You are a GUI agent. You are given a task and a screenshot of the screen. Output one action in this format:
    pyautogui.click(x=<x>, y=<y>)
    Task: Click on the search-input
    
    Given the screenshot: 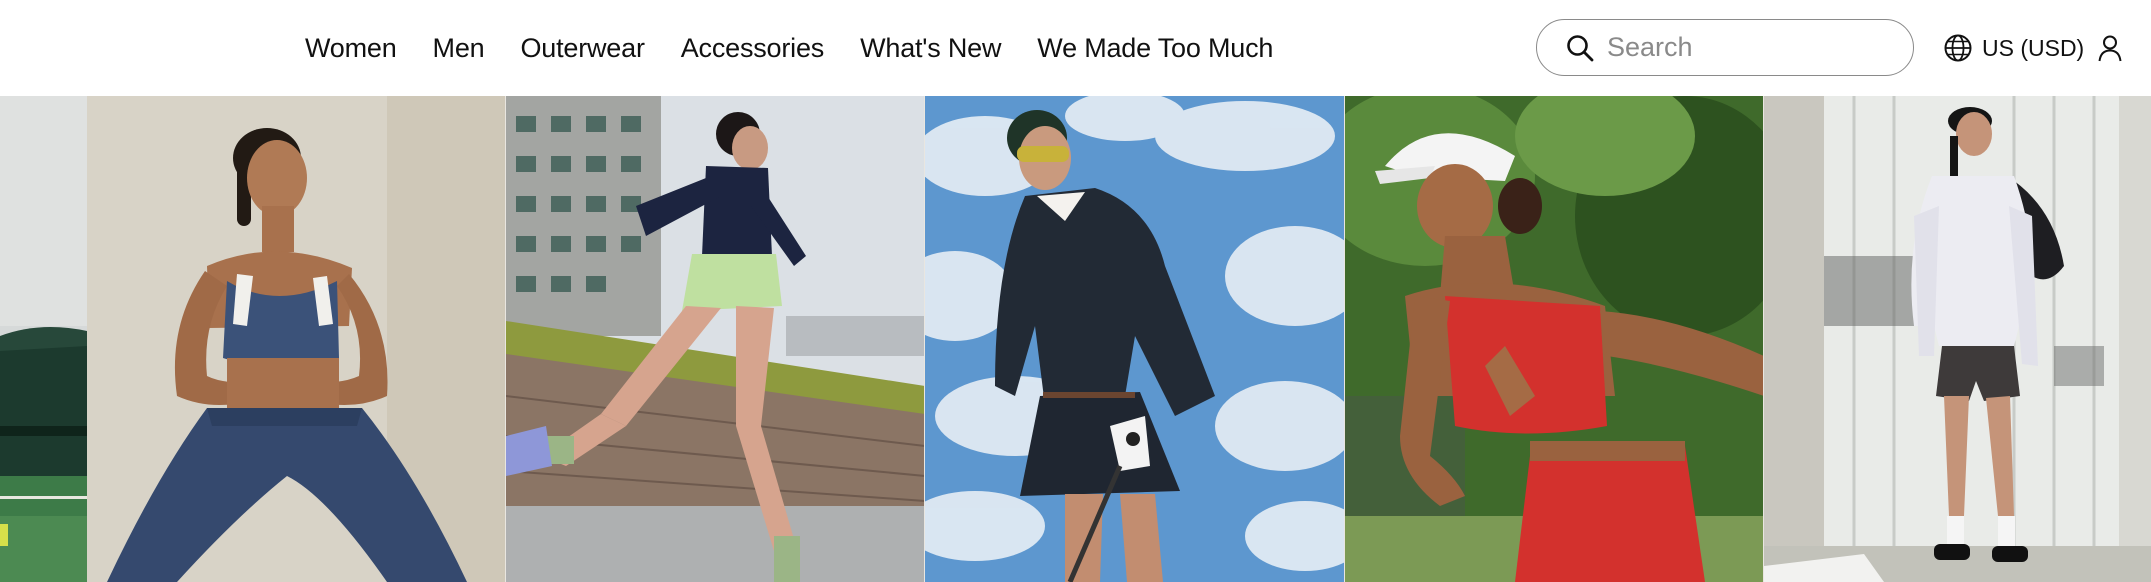 What is the action you would take?
    pyautogui.click(x=1757, y=47)
    